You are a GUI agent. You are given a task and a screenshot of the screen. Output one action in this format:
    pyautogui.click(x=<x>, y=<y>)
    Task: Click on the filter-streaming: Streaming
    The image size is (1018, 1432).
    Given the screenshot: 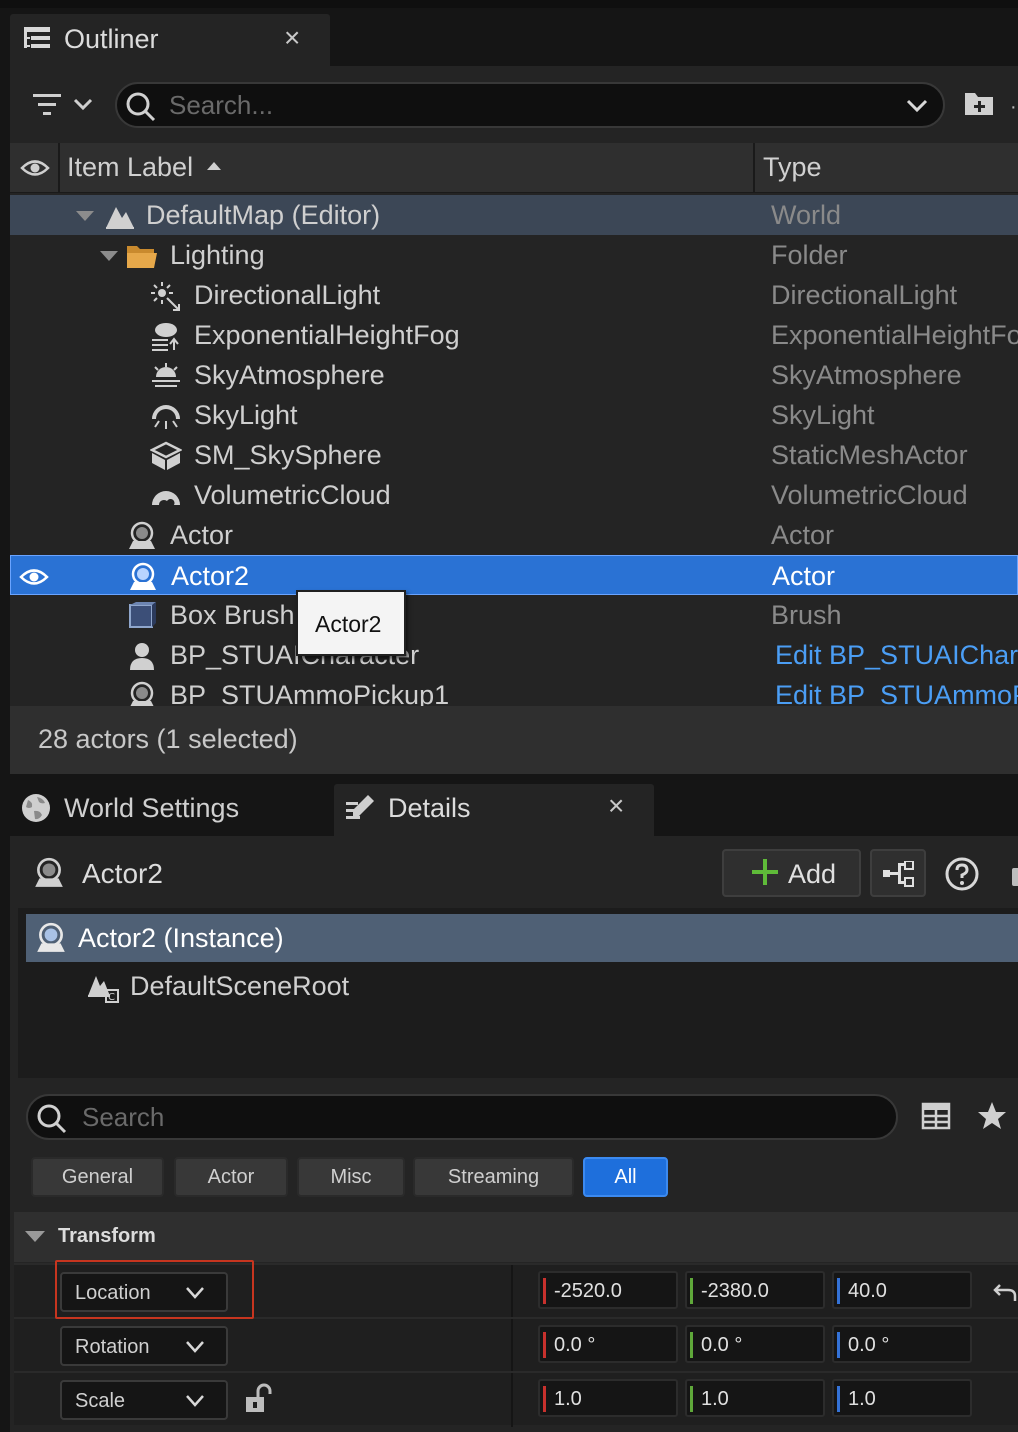 What is the action you would take?
    pyautogui.click(x=493, y=1177)
    